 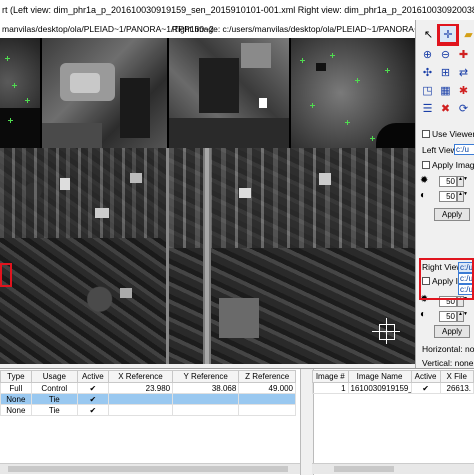 What do you see at coordinates (463, 108) in the screenshot?
I see `refresh-icon: ⟳` at bounding box center [463, 108].